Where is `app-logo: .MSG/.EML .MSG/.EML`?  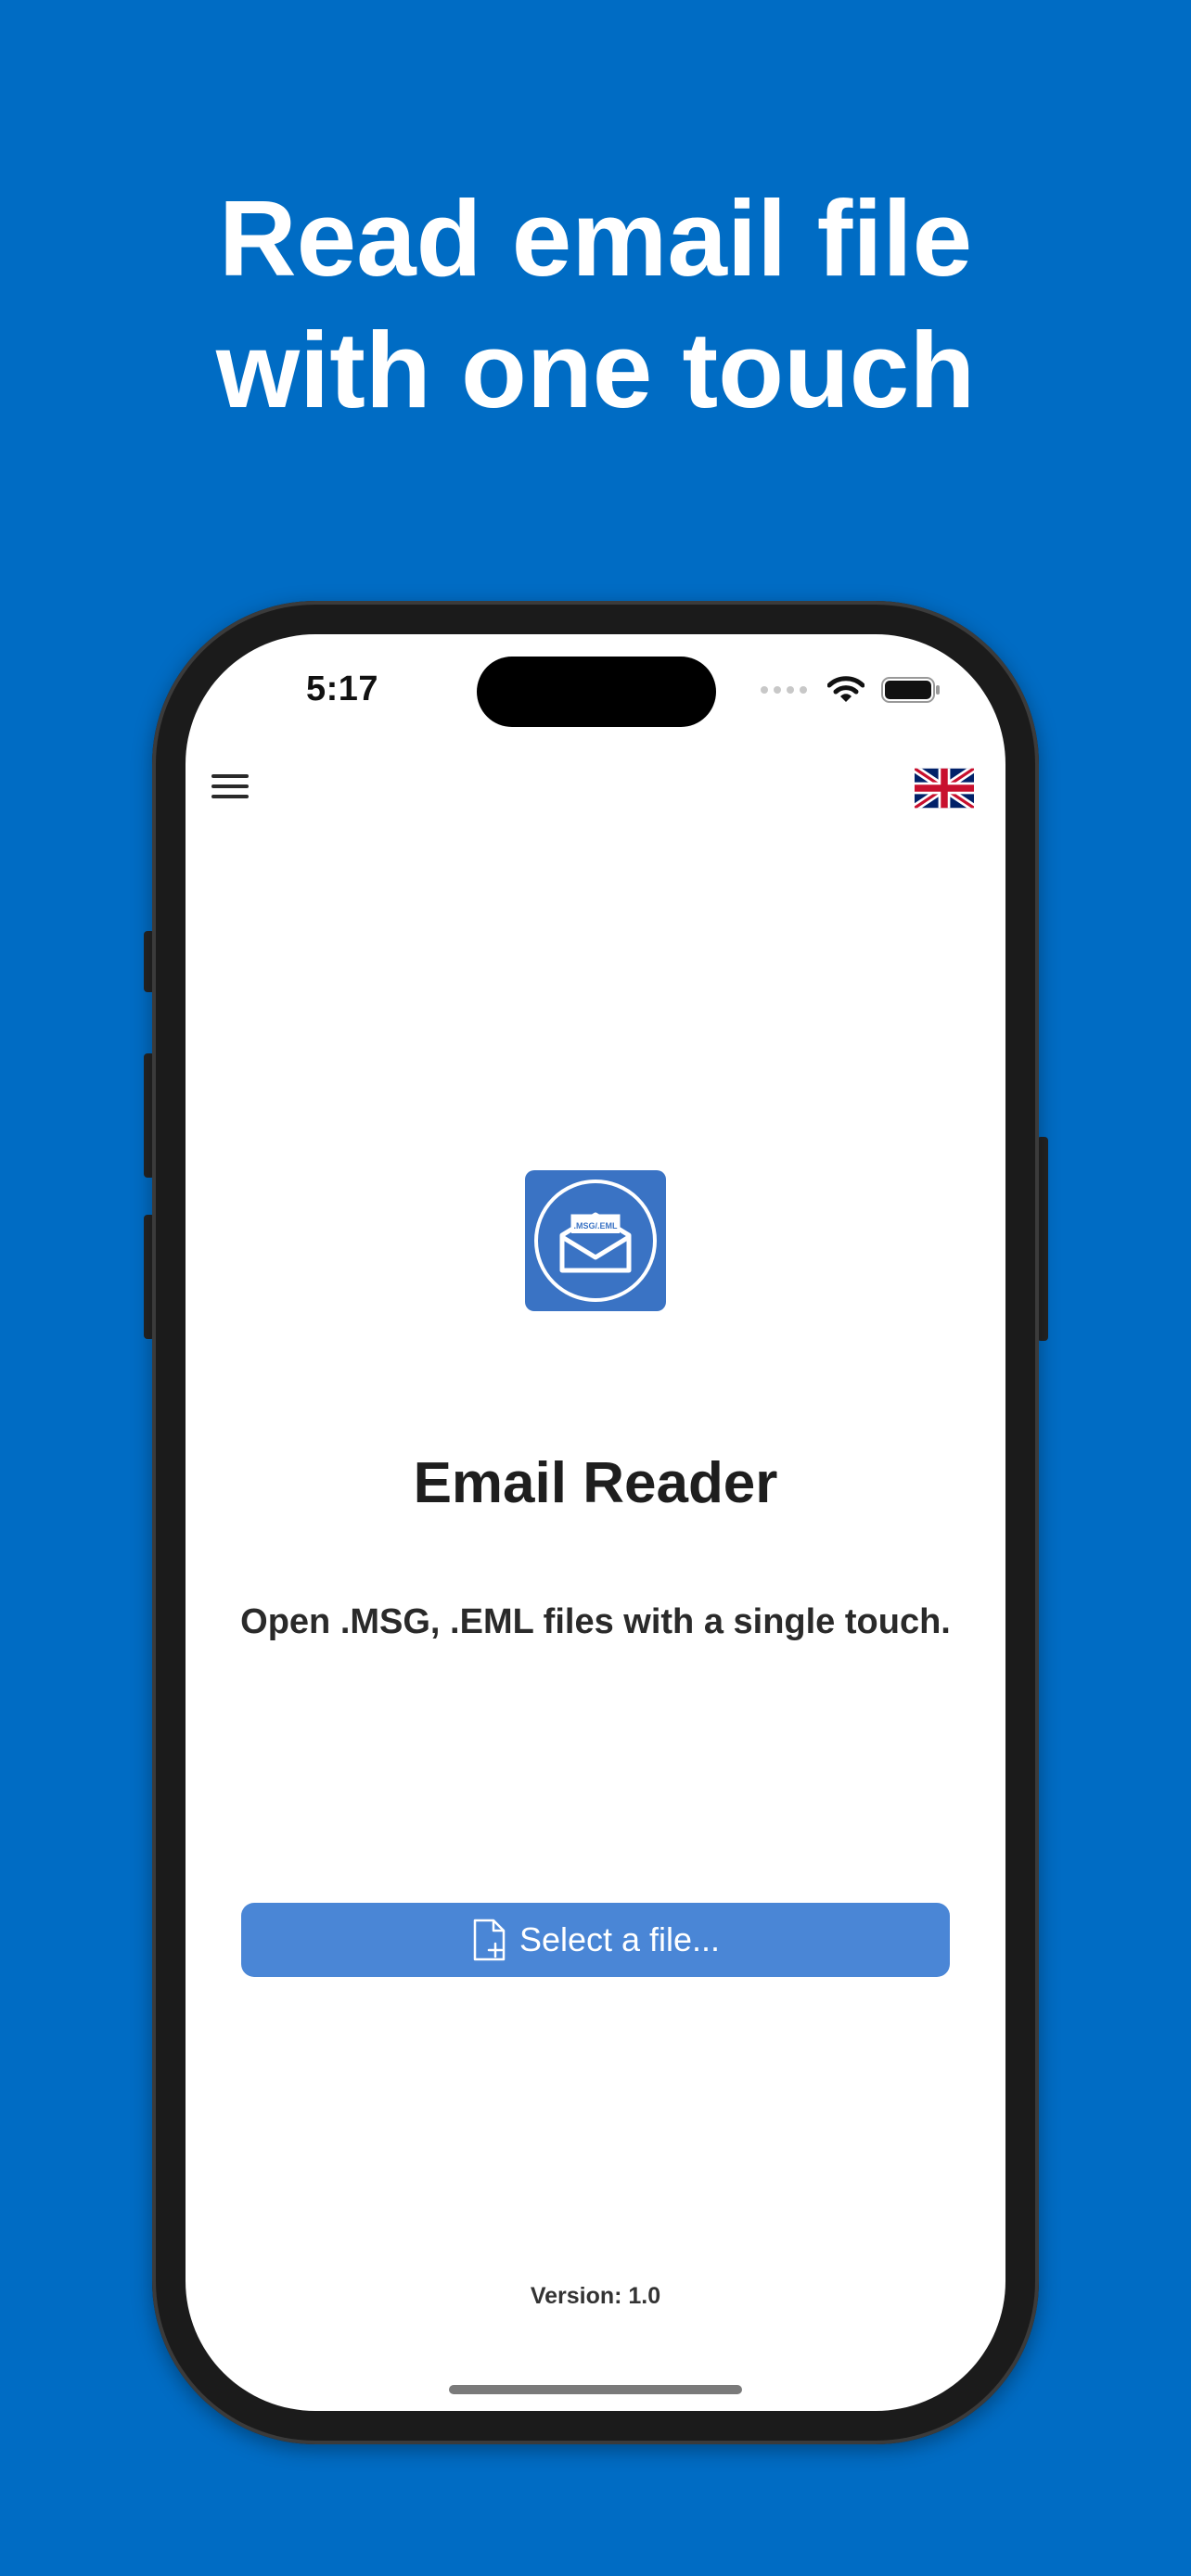 app-logo: .MSG/.EML .MSG/.EML is located at coordinates (595, 1240).